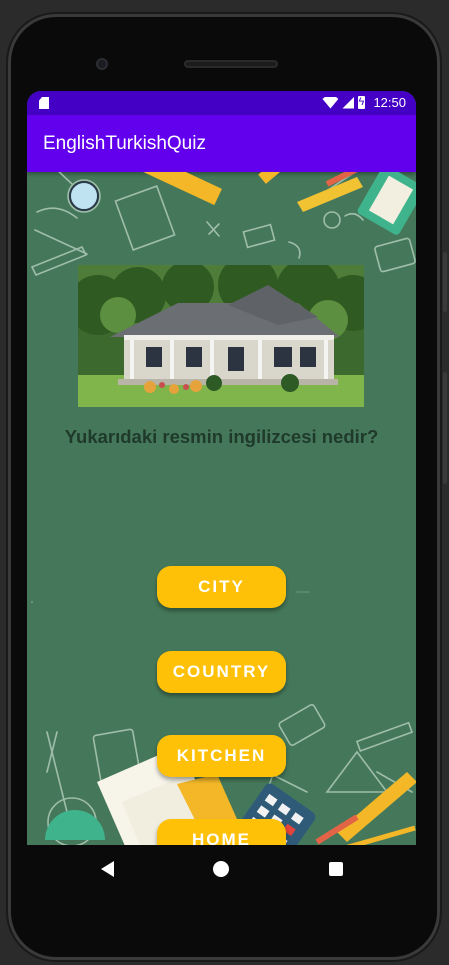 The width and height of the screenshot is (449, 965). What do you see at coordinates (302, 725) in the screenshot?
I see `calculator-outline-icon` at bounding box center [302, 725].